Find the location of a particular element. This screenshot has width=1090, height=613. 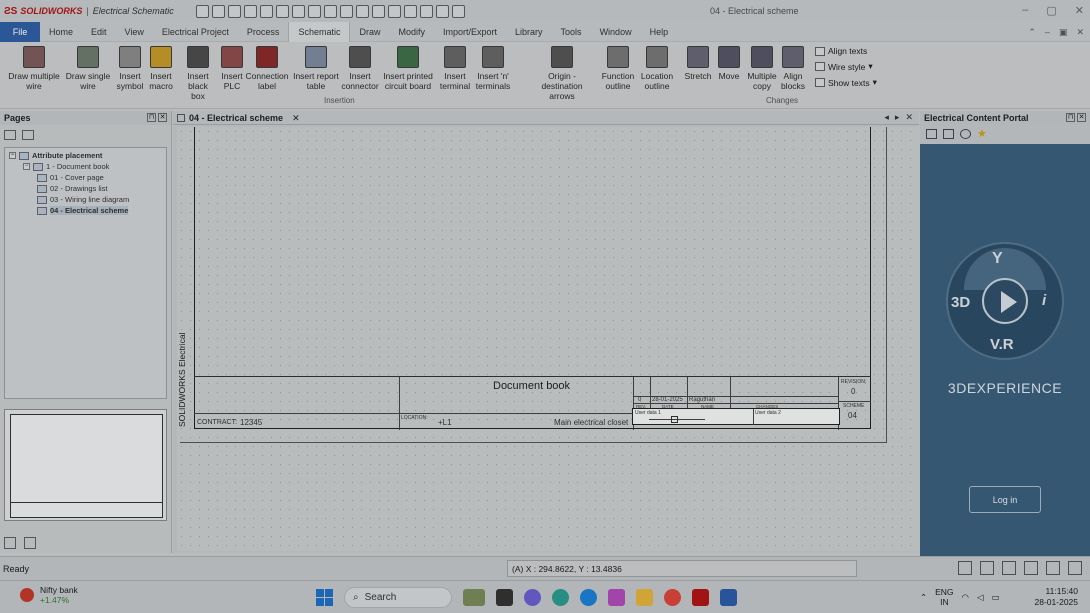

align-blocks-button: Align blocks is located at coordinates (793, 68).